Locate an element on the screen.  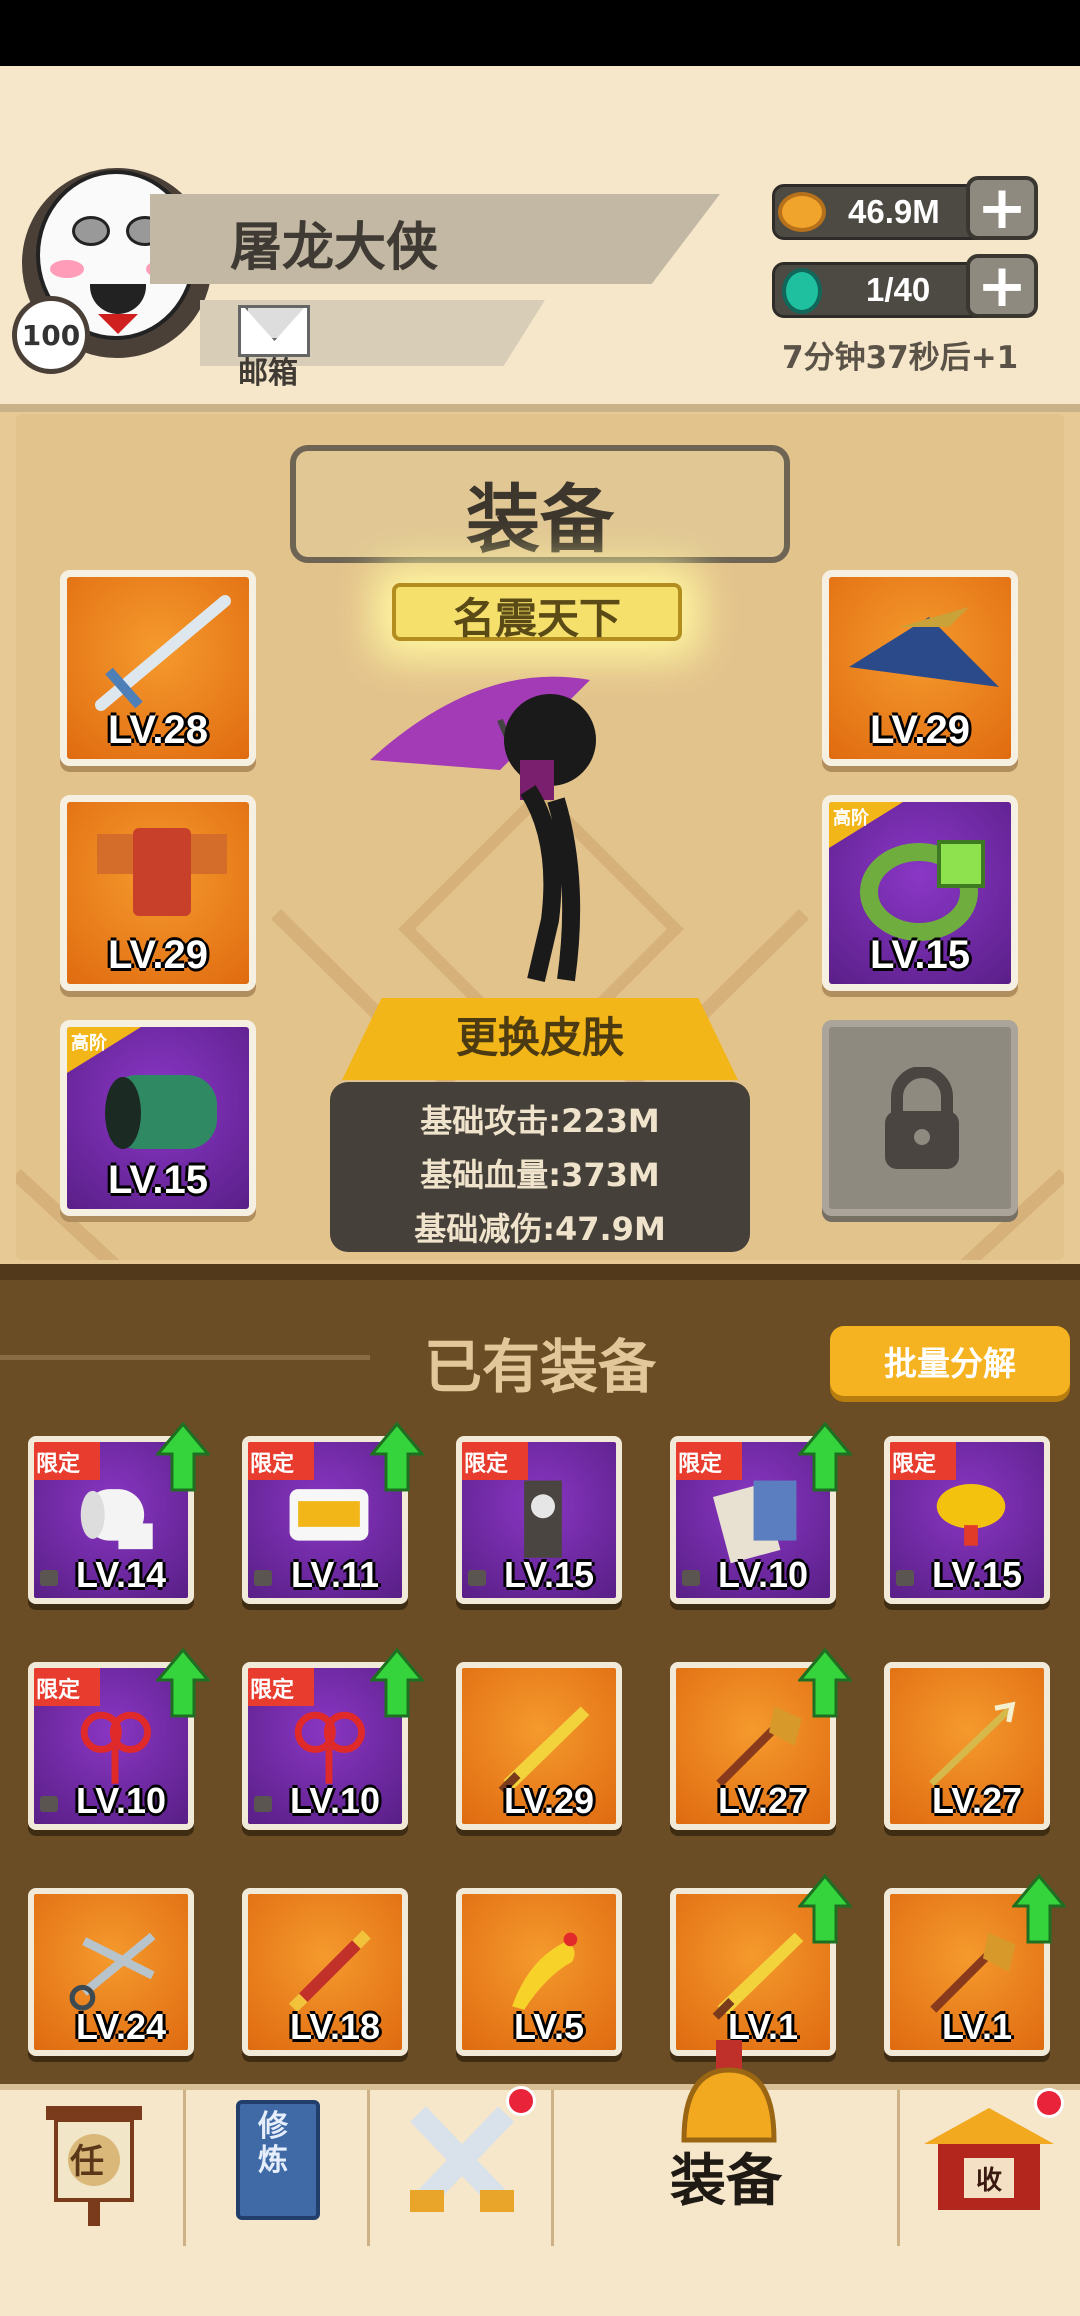
inventory-item: LV.27 is located at coordinates (967, 1746).